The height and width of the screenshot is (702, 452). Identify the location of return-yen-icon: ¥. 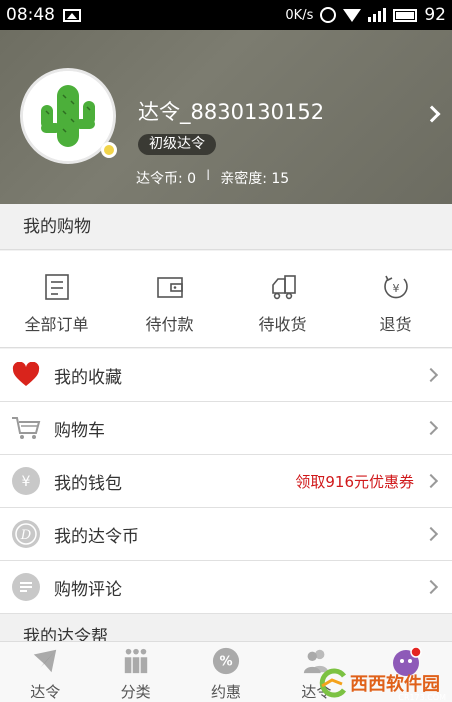
(395, 287).